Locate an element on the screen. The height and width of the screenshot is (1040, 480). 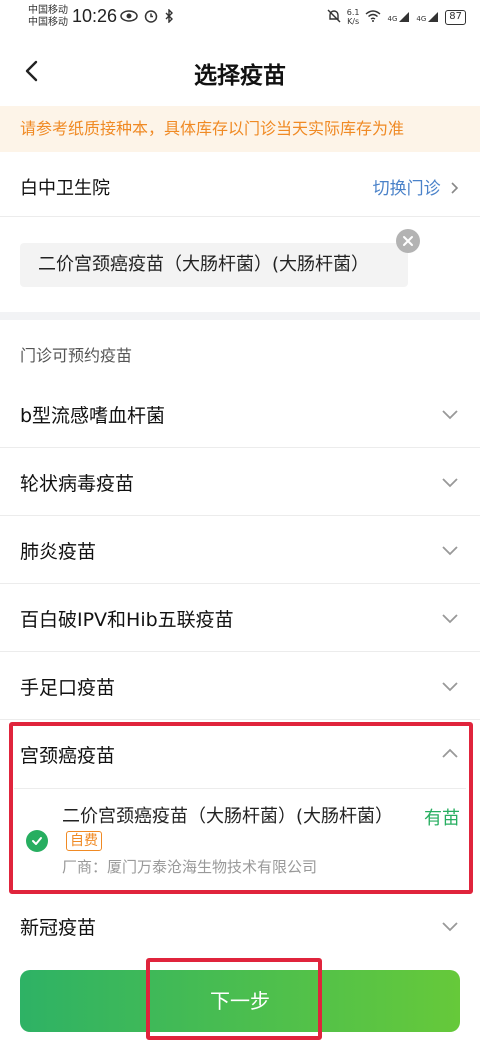
selected-vaccine-chip: 二价宫颈癌疫苗（大肠杆菌）(大肠杆菌） is located at coordinates (214, 265).